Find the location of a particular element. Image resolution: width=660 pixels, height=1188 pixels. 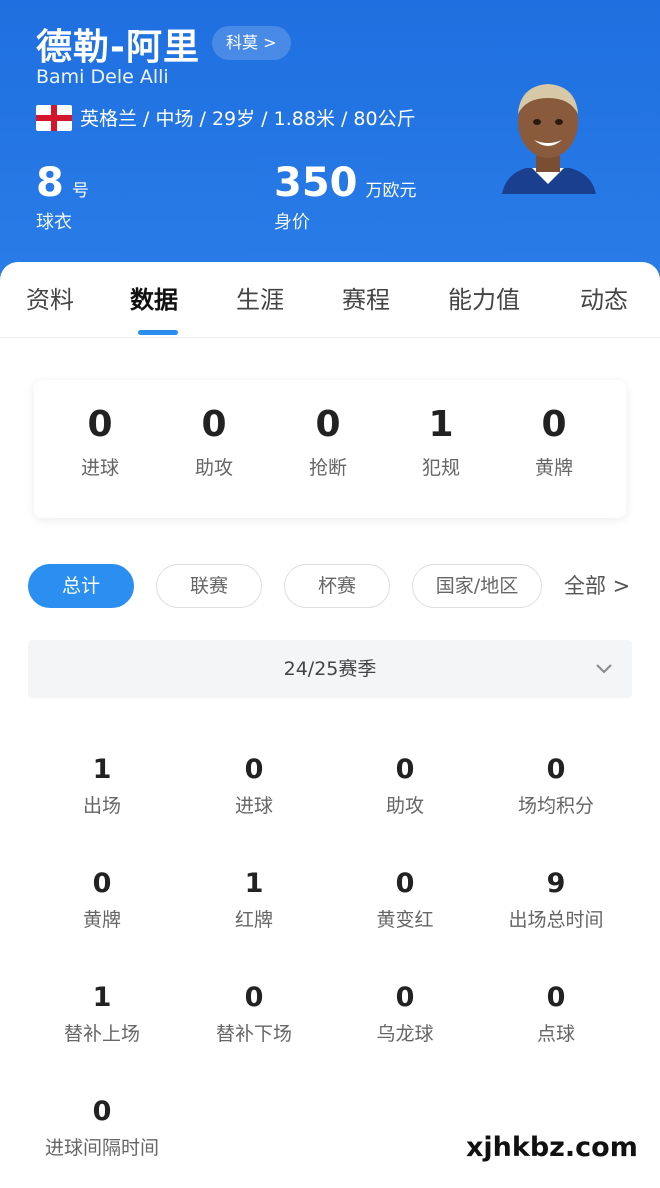

player-info-row: 英格兰 / 中场 / 29岁 / 1.88米 / 80公斤 is located at coordinates (226, 117).